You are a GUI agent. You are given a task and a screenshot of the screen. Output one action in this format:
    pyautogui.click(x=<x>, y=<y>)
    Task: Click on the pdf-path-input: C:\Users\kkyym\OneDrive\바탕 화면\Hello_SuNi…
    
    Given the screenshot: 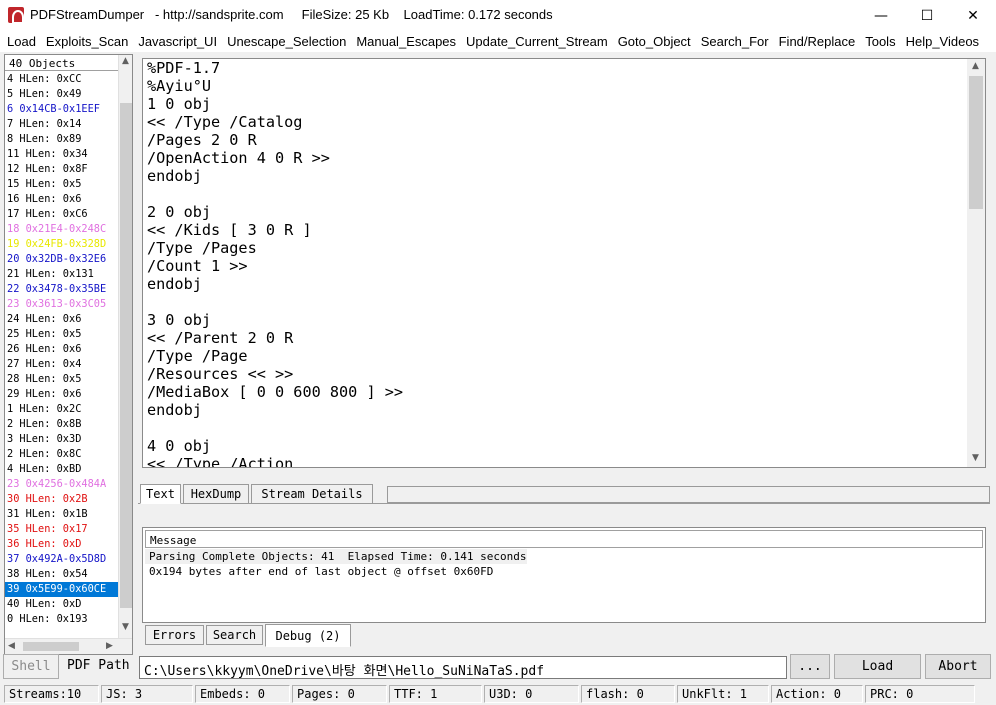 What is the action you would take?
    pyautogui.click(x=463, y=667)
    